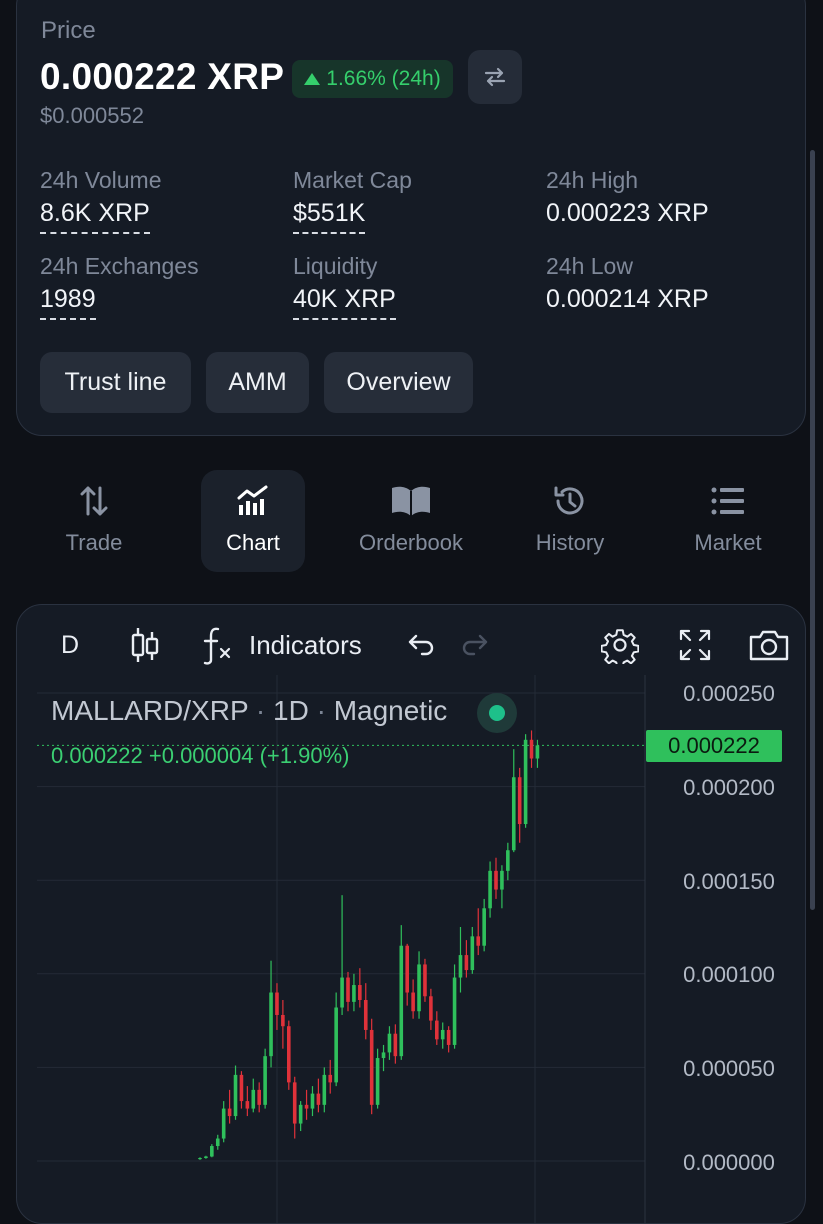 The width and height of the screenshot is (823, 1224). What do you see at coordinates (68, 302) in the screenshot?
I see `stat-value-exchanges: 1989` at bounding box center [68, 302].